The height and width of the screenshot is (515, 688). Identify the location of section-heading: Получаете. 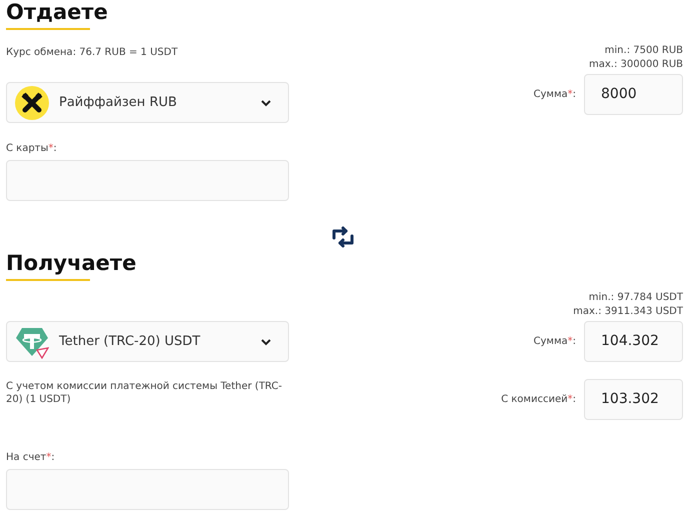
(71, 263).